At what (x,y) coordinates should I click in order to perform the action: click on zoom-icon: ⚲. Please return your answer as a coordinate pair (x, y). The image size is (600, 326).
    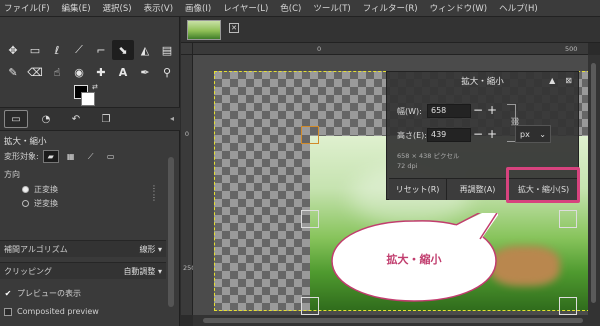
    Looking at the image, I should click on (167, 72).